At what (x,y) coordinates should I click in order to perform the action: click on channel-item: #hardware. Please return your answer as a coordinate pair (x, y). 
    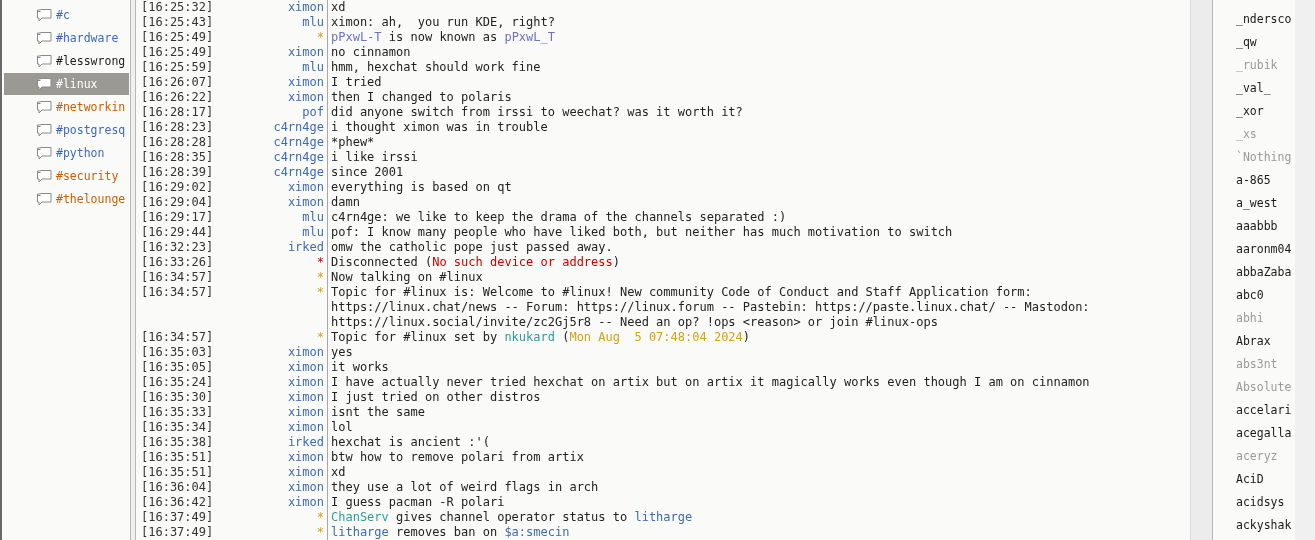
    Looking at the image, I should click on (66, 38).